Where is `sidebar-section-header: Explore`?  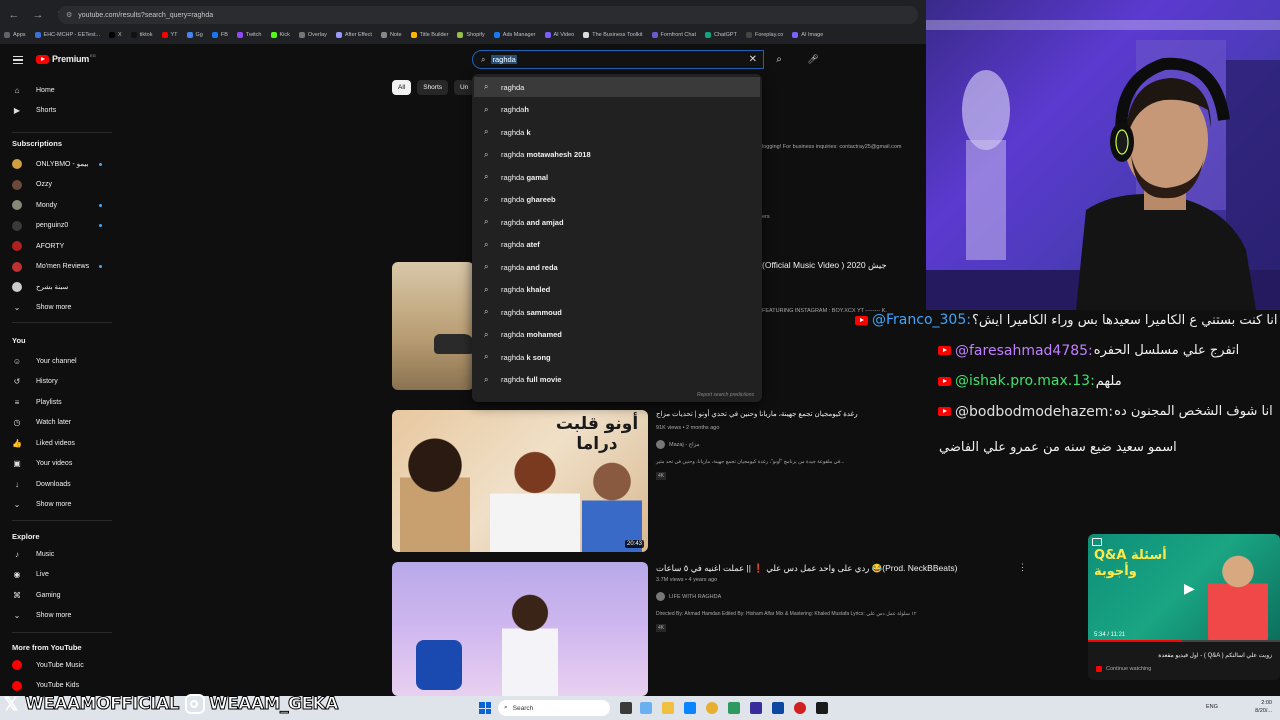 sidebar-section-header: Explore is located at coordinates (26, 536).